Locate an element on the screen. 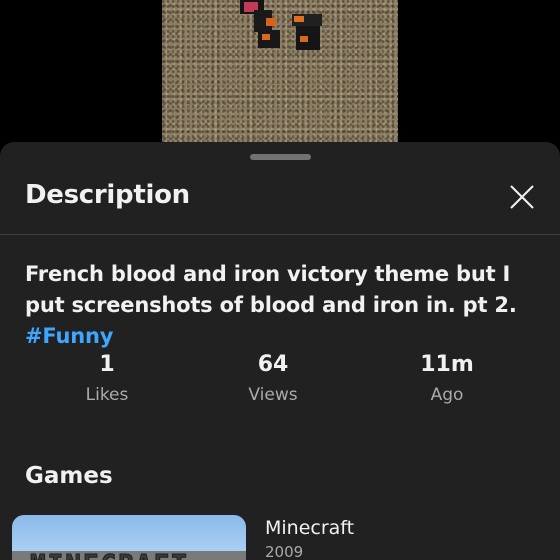  ago-stat: 11m Ago is located at coordinates (447, 378).